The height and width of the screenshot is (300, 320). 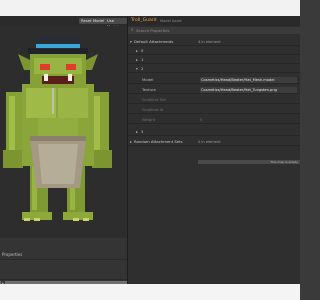 I want to click on random-attachments-row: ▸ Random Attachment Sets 0 in element, so click(x=214, y=142).